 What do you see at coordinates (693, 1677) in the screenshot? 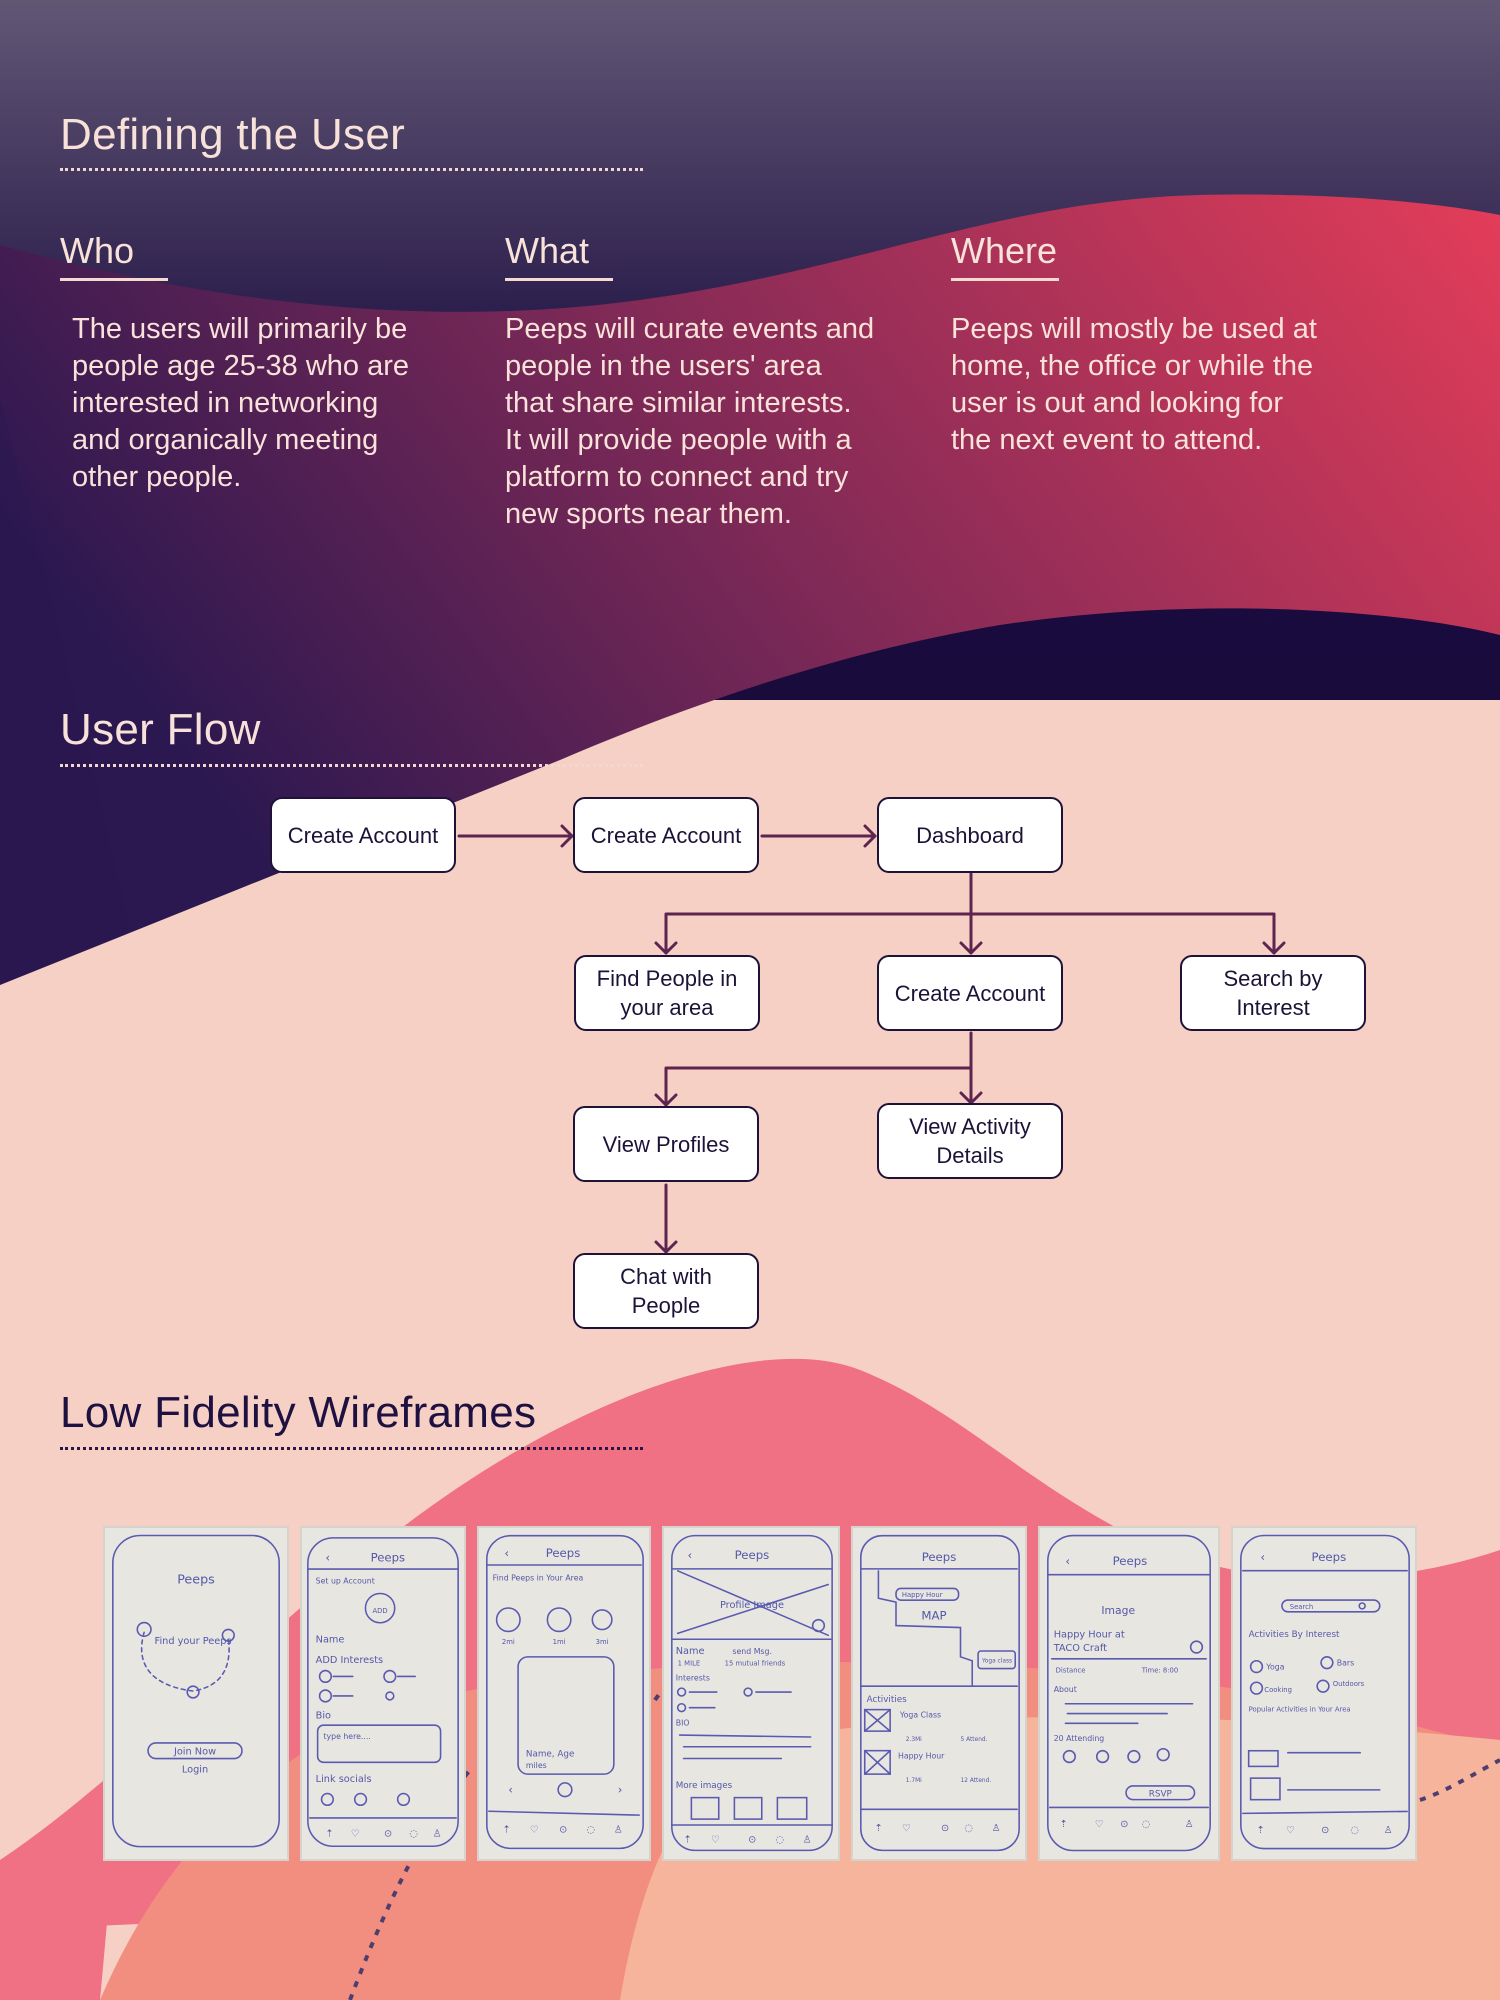
I see `interests-label: Interests` at bounding box center [693, 1677].